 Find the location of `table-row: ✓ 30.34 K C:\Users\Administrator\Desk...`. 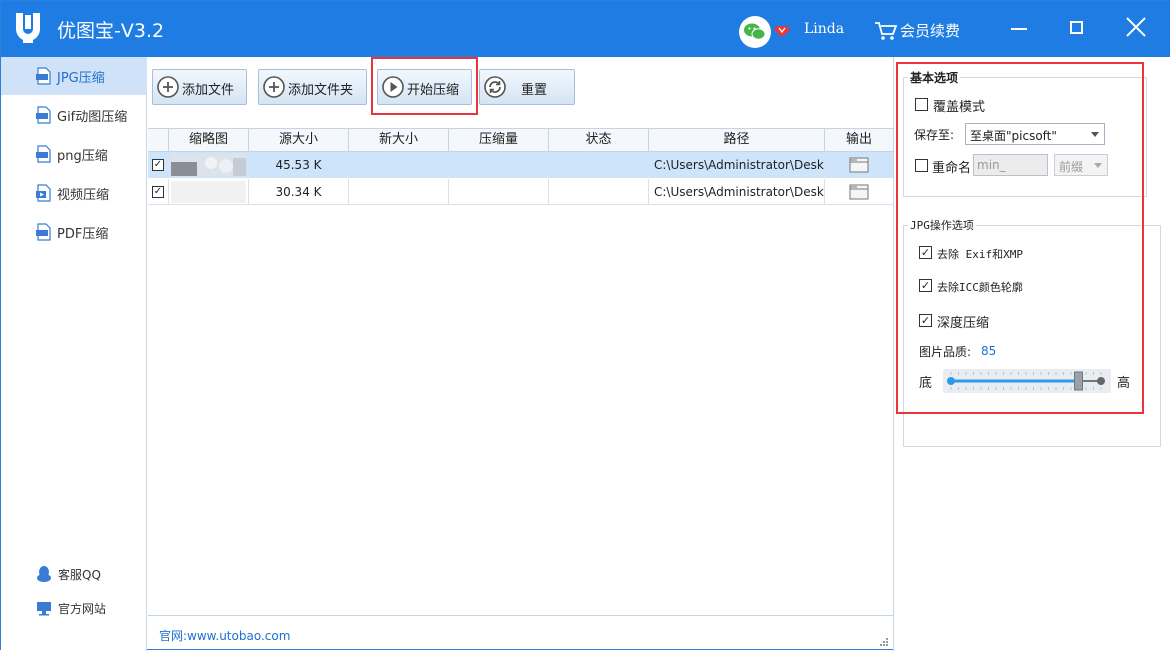

table-row: ✓ 30.34 K C:\Users\Administrator\Desk... is located at coordinates (520, 192).